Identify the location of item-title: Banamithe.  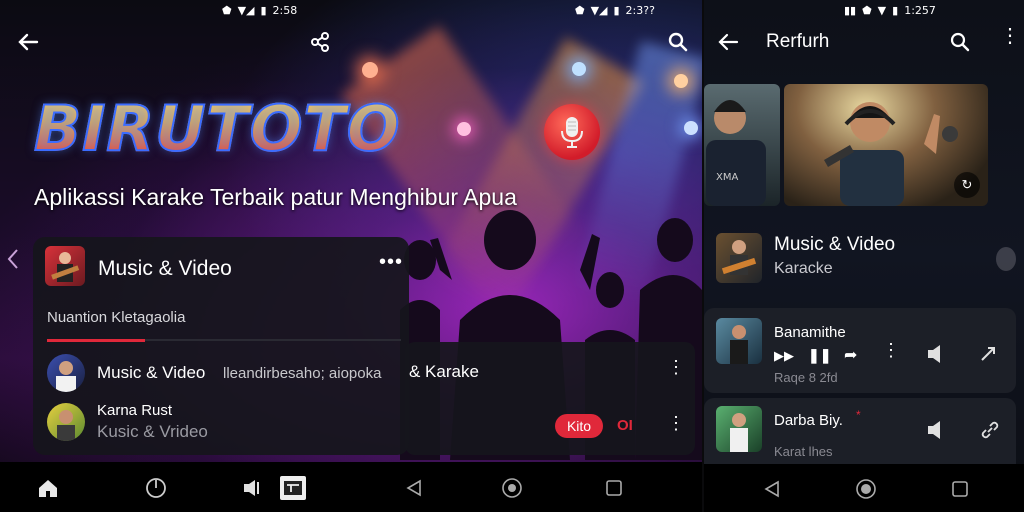
(810, 332).